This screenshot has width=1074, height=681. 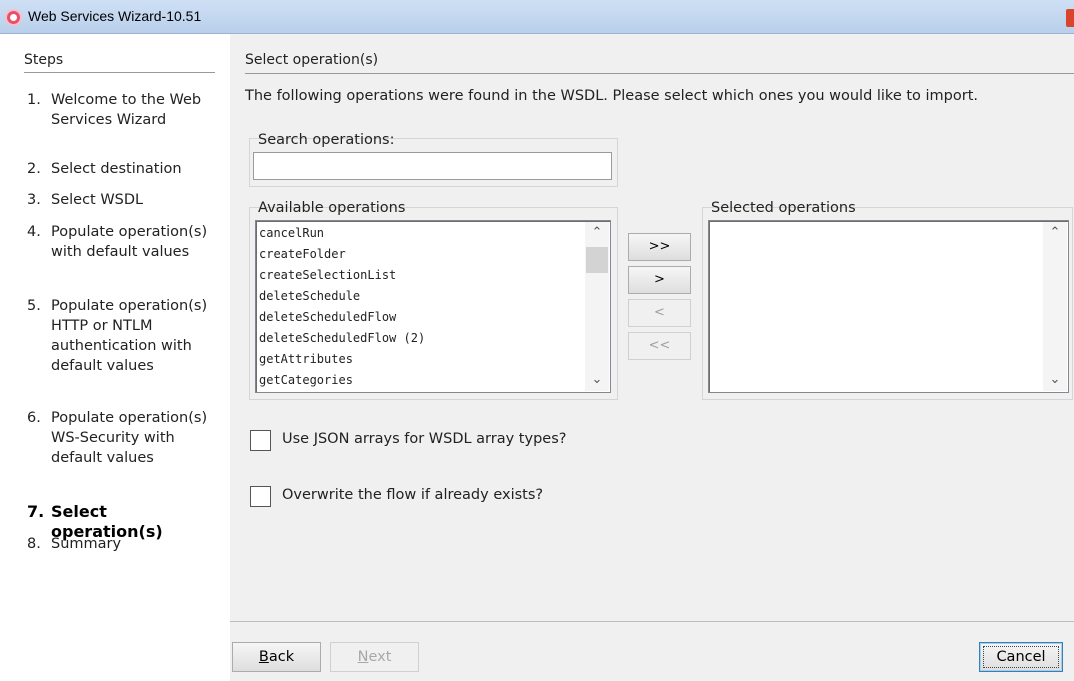 What do you see at coordinates (363, 657) in the screenshot?
I see `next-mnemonic: N` at bounding box center [363, 657].